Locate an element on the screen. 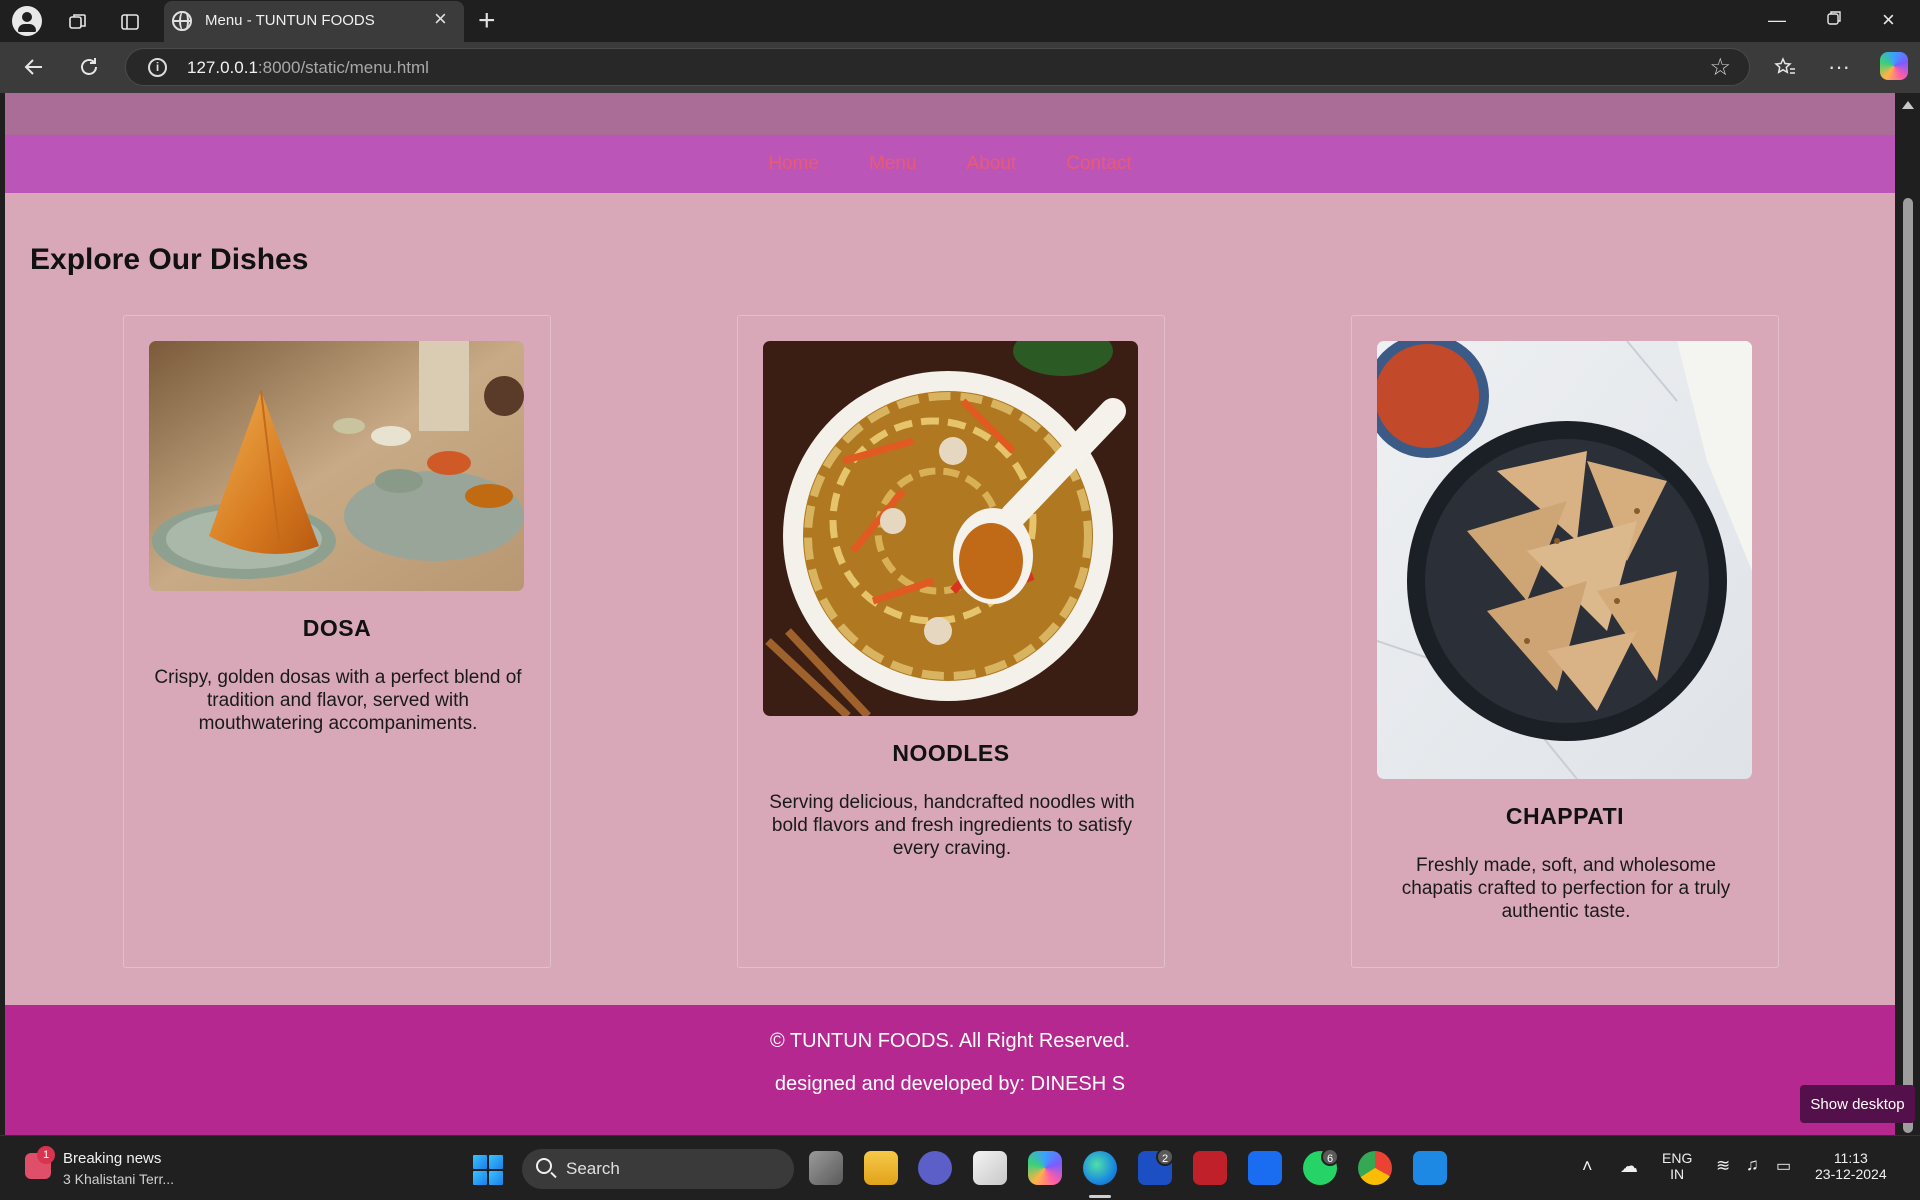 The height and width of the screenshot is (1200, 1920). clock: 11:13 23-12-2024 is located at coordinates (1851, 1166).